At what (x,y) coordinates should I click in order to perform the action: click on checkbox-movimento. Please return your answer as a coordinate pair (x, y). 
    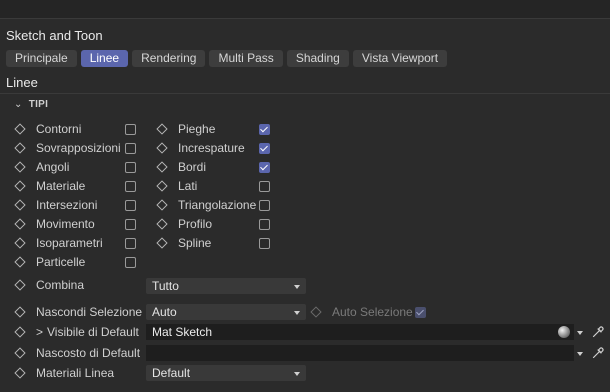
    Looking at the image, I should click on (130, 224).